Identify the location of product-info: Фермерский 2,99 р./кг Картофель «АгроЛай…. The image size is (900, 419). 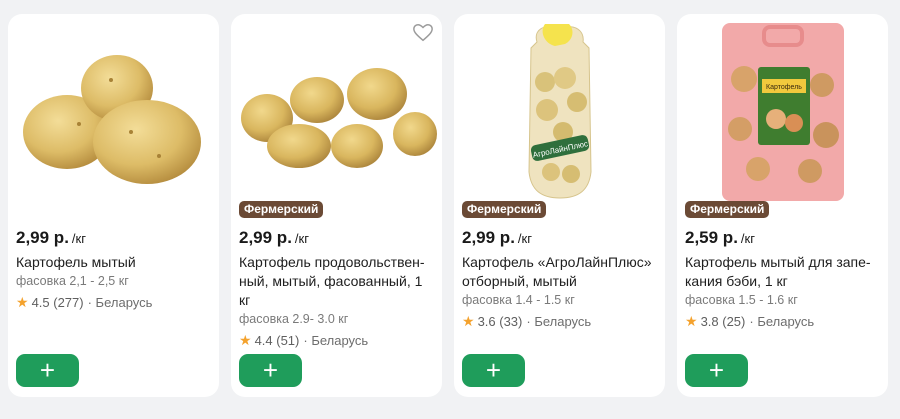
(559, 265).